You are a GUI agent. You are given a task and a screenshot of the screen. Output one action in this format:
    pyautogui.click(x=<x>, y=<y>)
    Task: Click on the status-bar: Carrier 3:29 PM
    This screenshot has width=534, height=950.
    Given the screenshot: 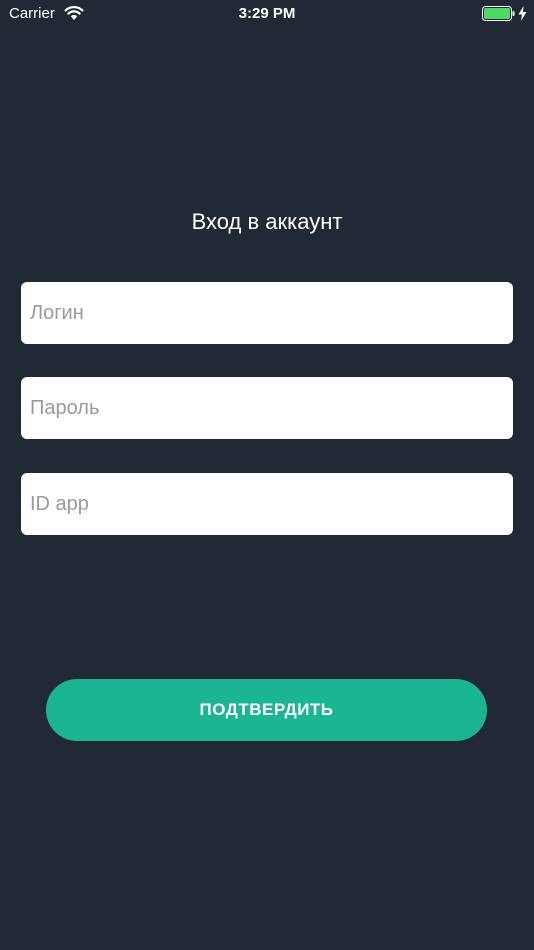 What is the action you would take?
    pyautogui.click(x=267, y=14)
    